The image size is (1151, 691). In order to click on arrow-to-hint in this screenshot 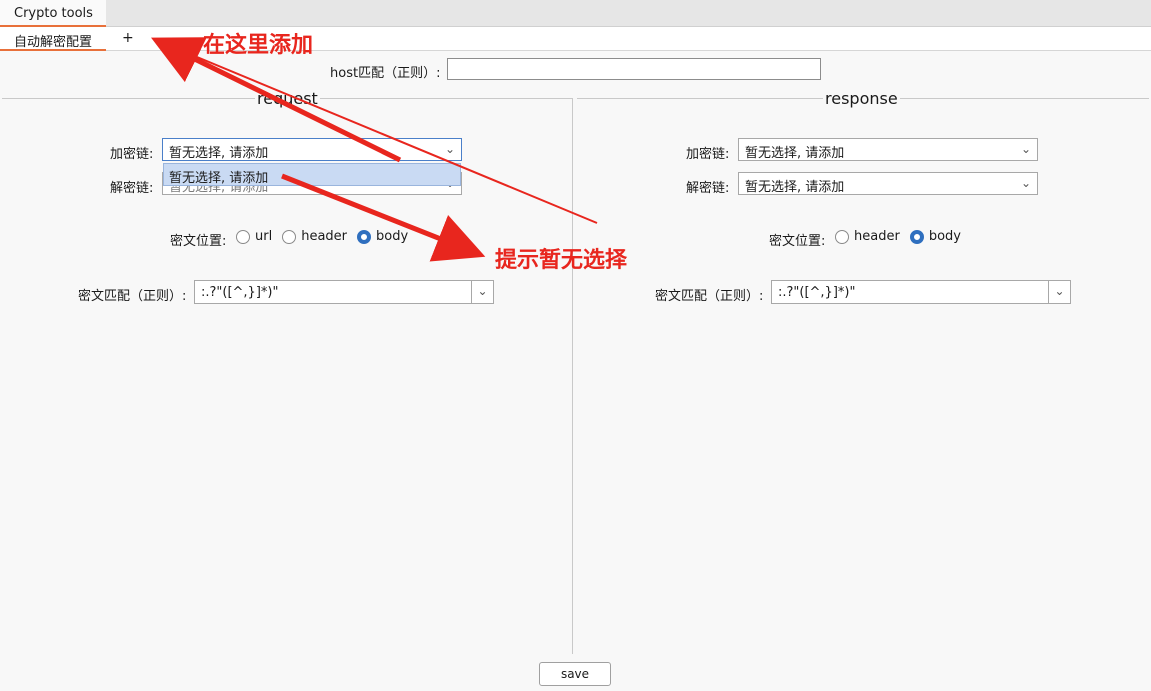, I will do `click(383, 217)`.